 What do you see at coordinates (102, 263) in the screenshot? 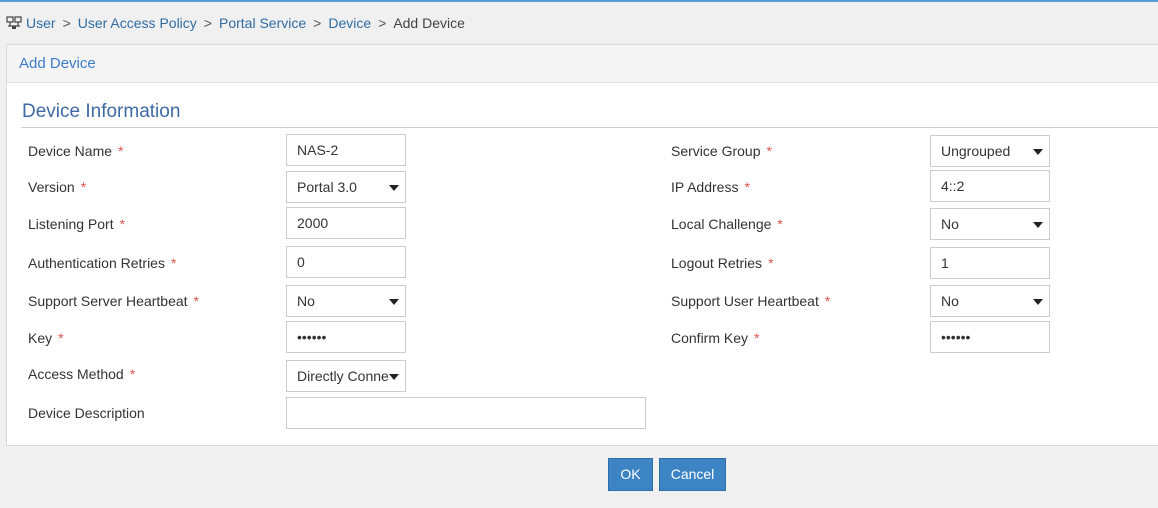
I see `authentication-retries-label: Authentication Retries *` at bounding box center [102, 263].